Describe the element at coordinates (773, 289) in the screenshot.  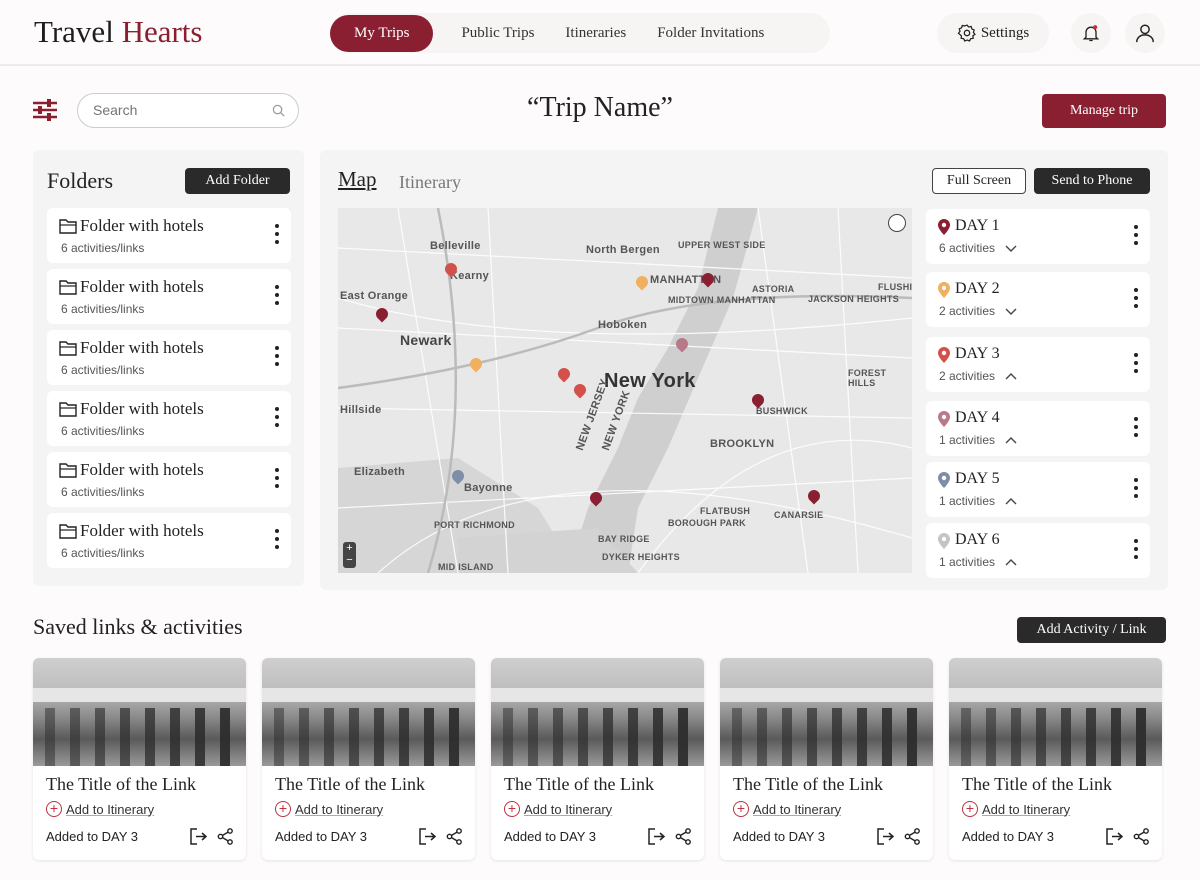
I see `map-label: ASTORIA` at that location.